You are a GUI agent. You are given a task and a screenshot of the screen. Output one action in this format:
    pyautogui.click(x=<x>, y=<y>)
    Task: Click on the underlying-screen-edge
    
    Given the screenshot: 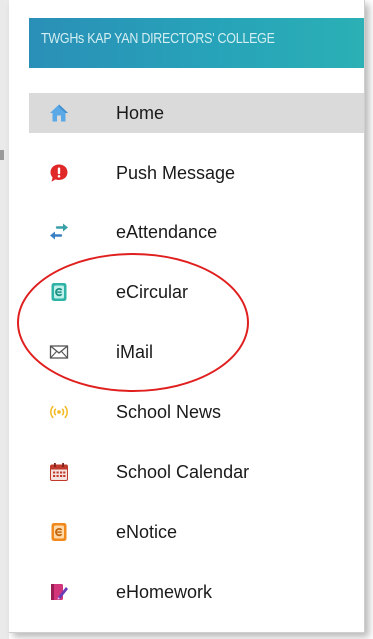 What is the action you would take?
    pyautogui.click(x=4, y=319)
    